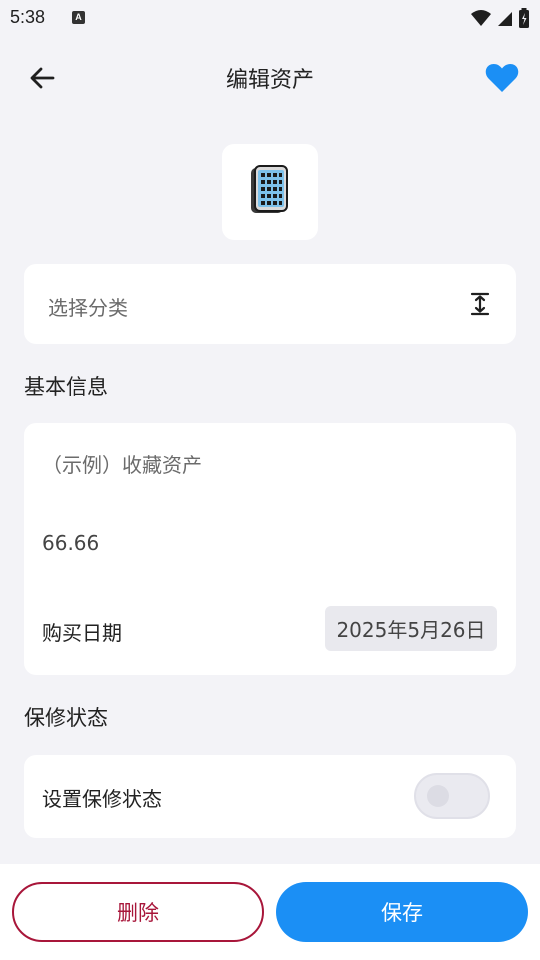 The width and height of the screenshot is (540, 960). I want to click on bottom-action-bar: 删除 保存, so click(270, 912).